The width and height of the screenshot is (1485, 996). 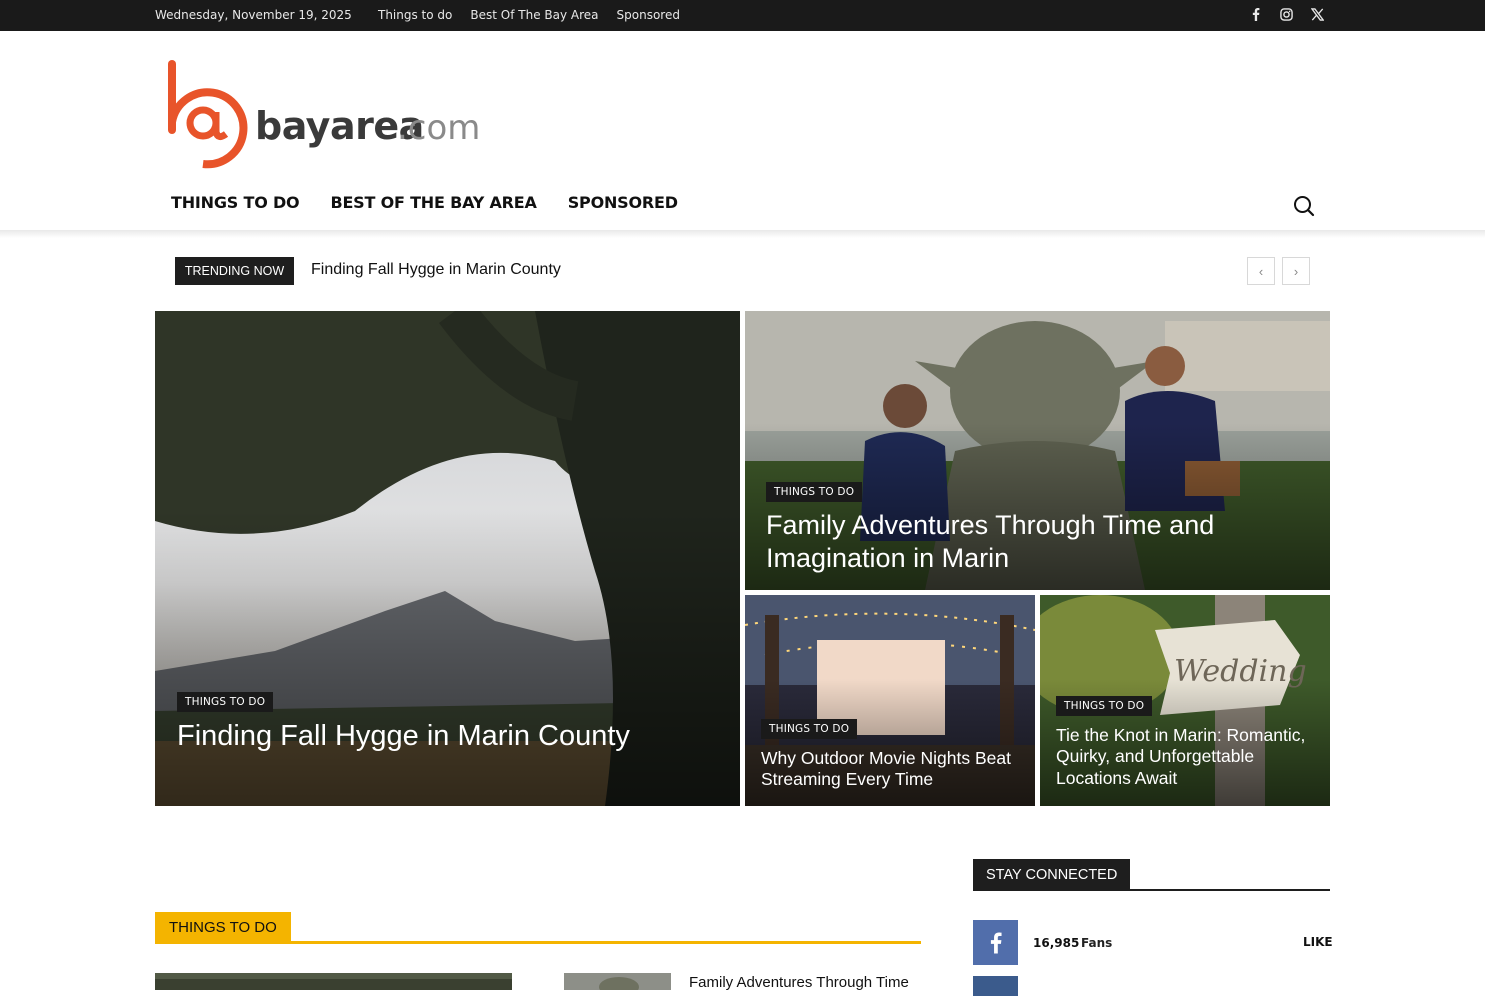 I want to click on trending-title: Finding Fall Hygge in Marin County, so click(x=436, y=270).